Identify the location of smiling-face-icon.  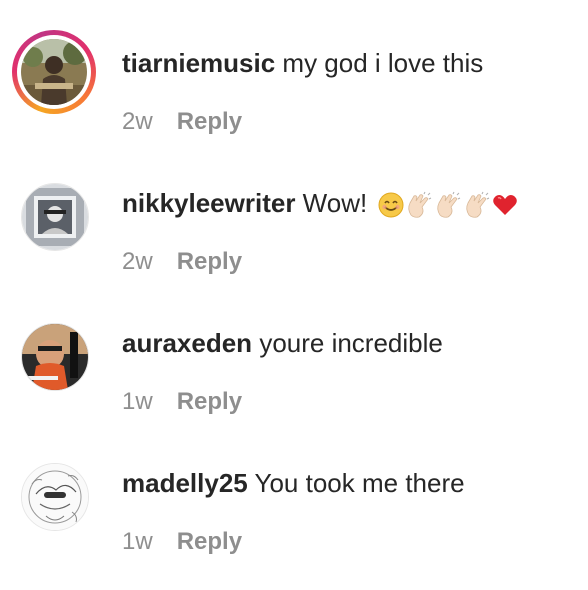
(391, 205).